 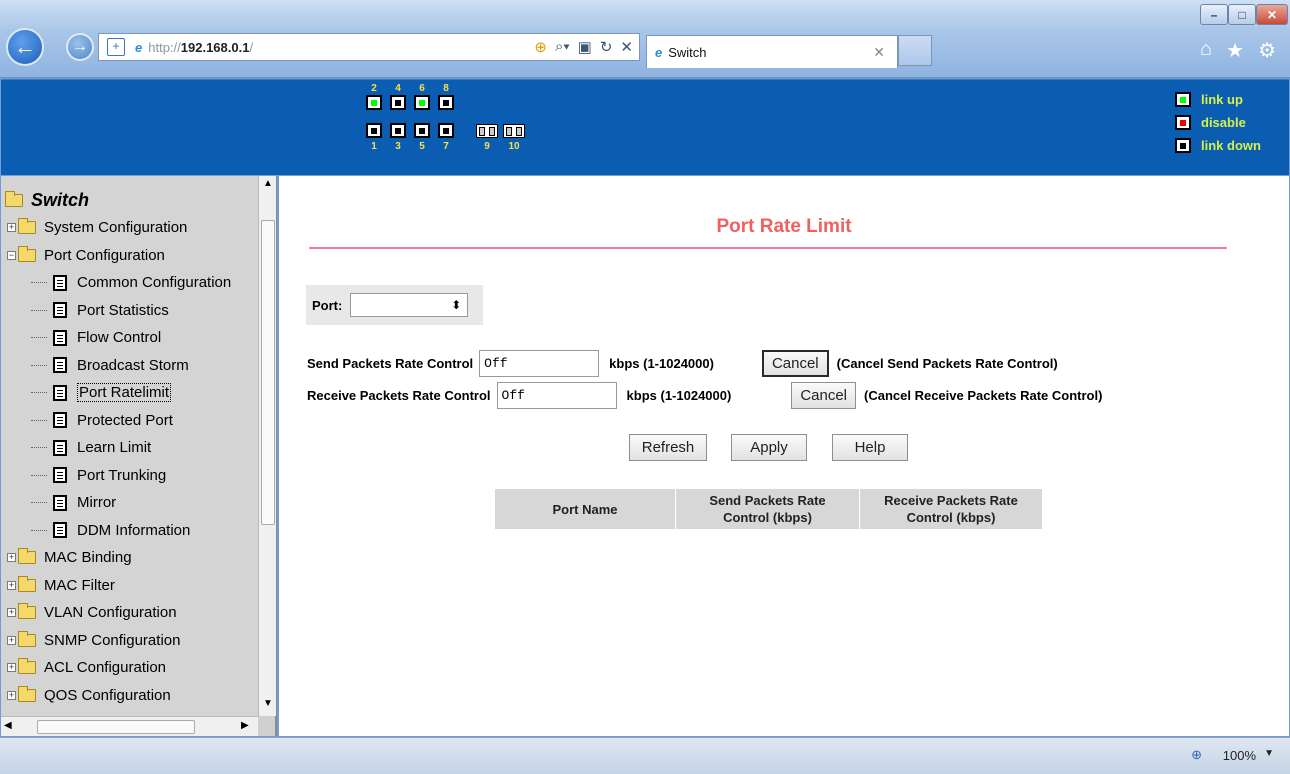 What do you see at coordinates (1235, 50) in the screenshot?
I see `favorites-star-icon: ★` at bounding box center [1235, 50].